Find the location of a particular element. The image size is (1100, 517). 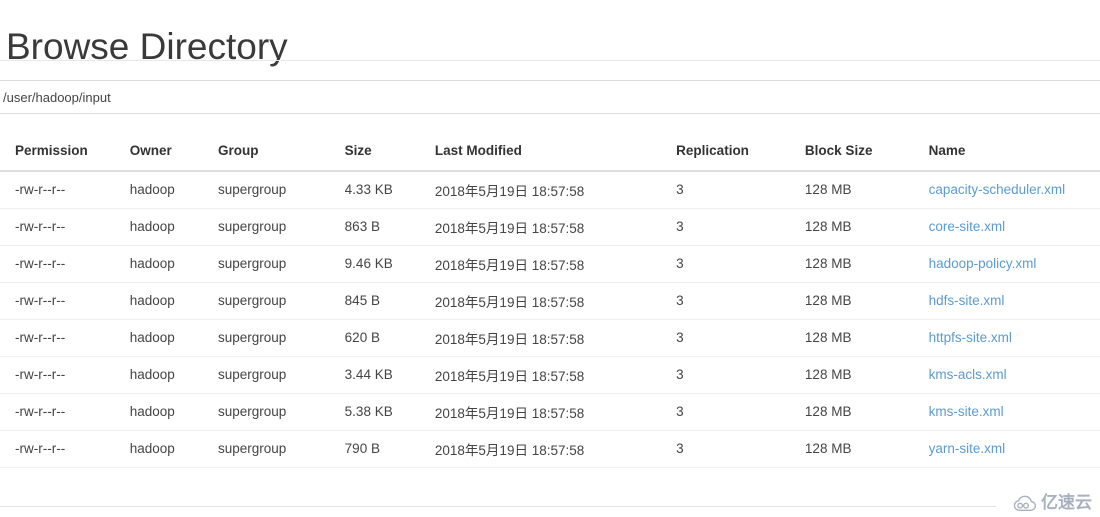

column-header-permission: Permission is located at coordinates (65, 152).